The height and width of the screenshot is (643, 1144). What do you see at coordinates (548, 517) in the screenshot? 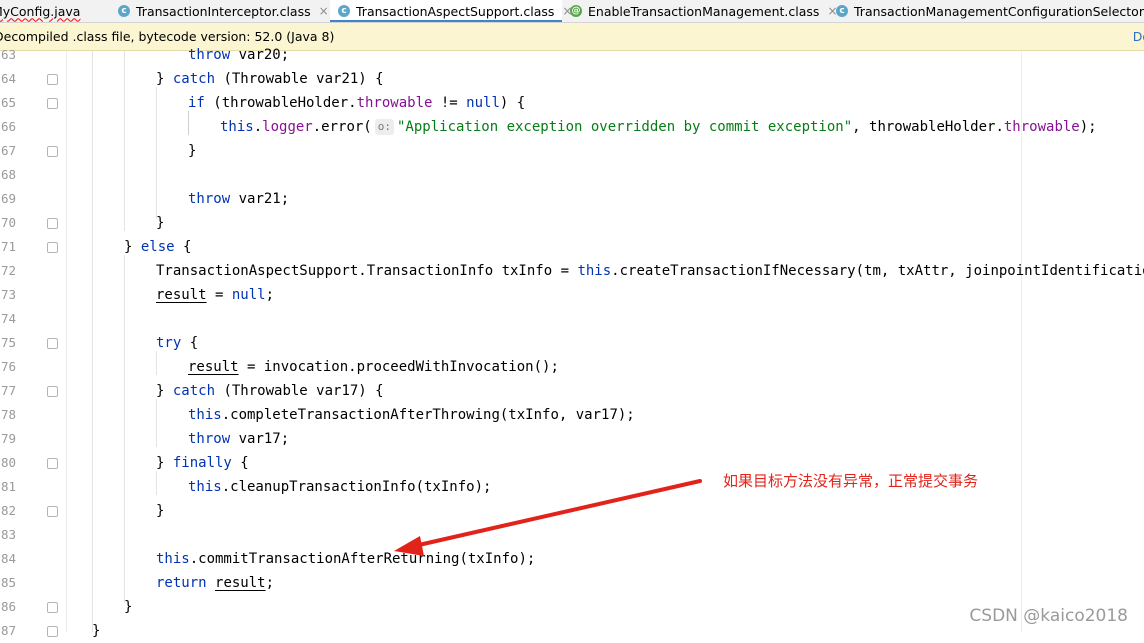
I see `annotation-arrow` at bounding box center [548, 517].